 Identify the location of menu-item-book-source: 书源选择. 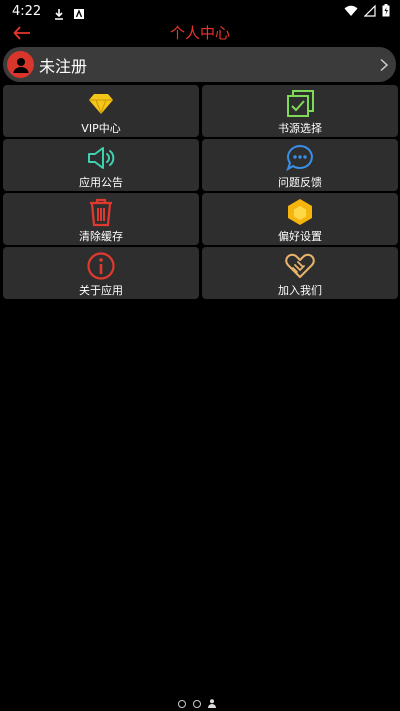
(300, 111).